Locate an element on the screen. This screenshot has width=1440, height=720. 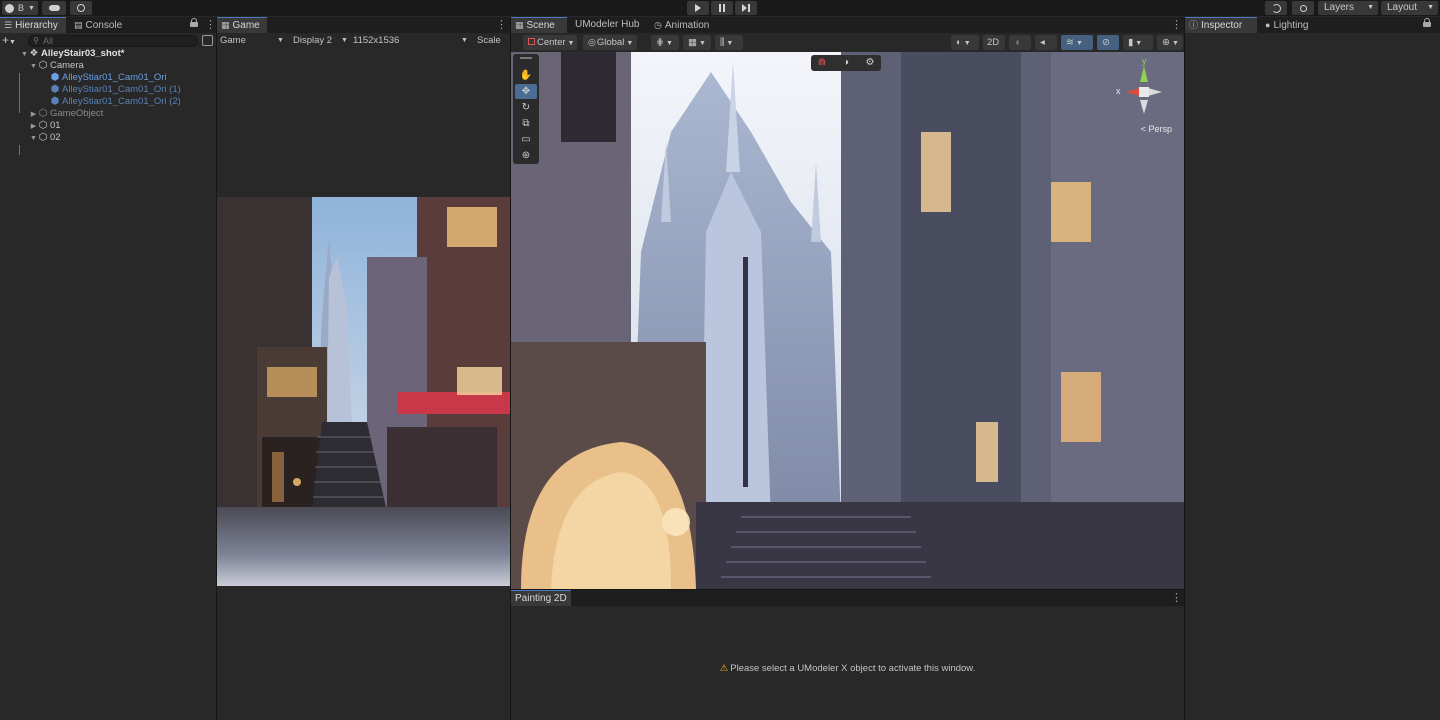
pivot-mode-dropdown: Center ▼ is located at coordinates (550, 42).